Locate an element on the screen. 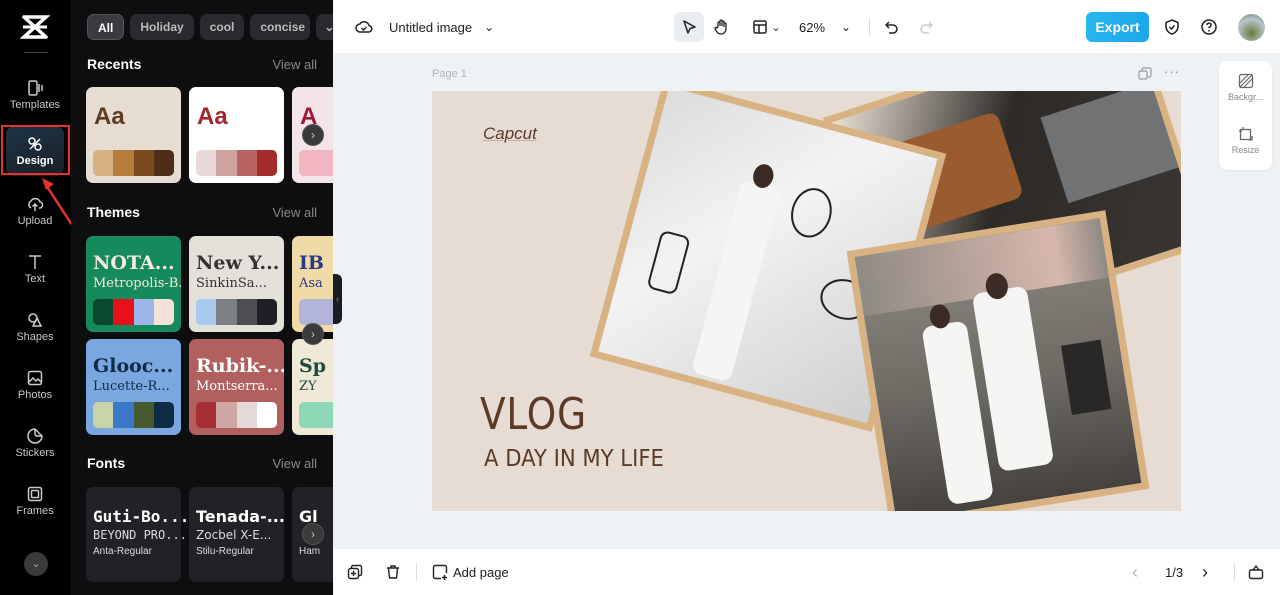 This screenshot has height=595, width=1280. add-page-button: Add page is located at coordinates (470, 572).